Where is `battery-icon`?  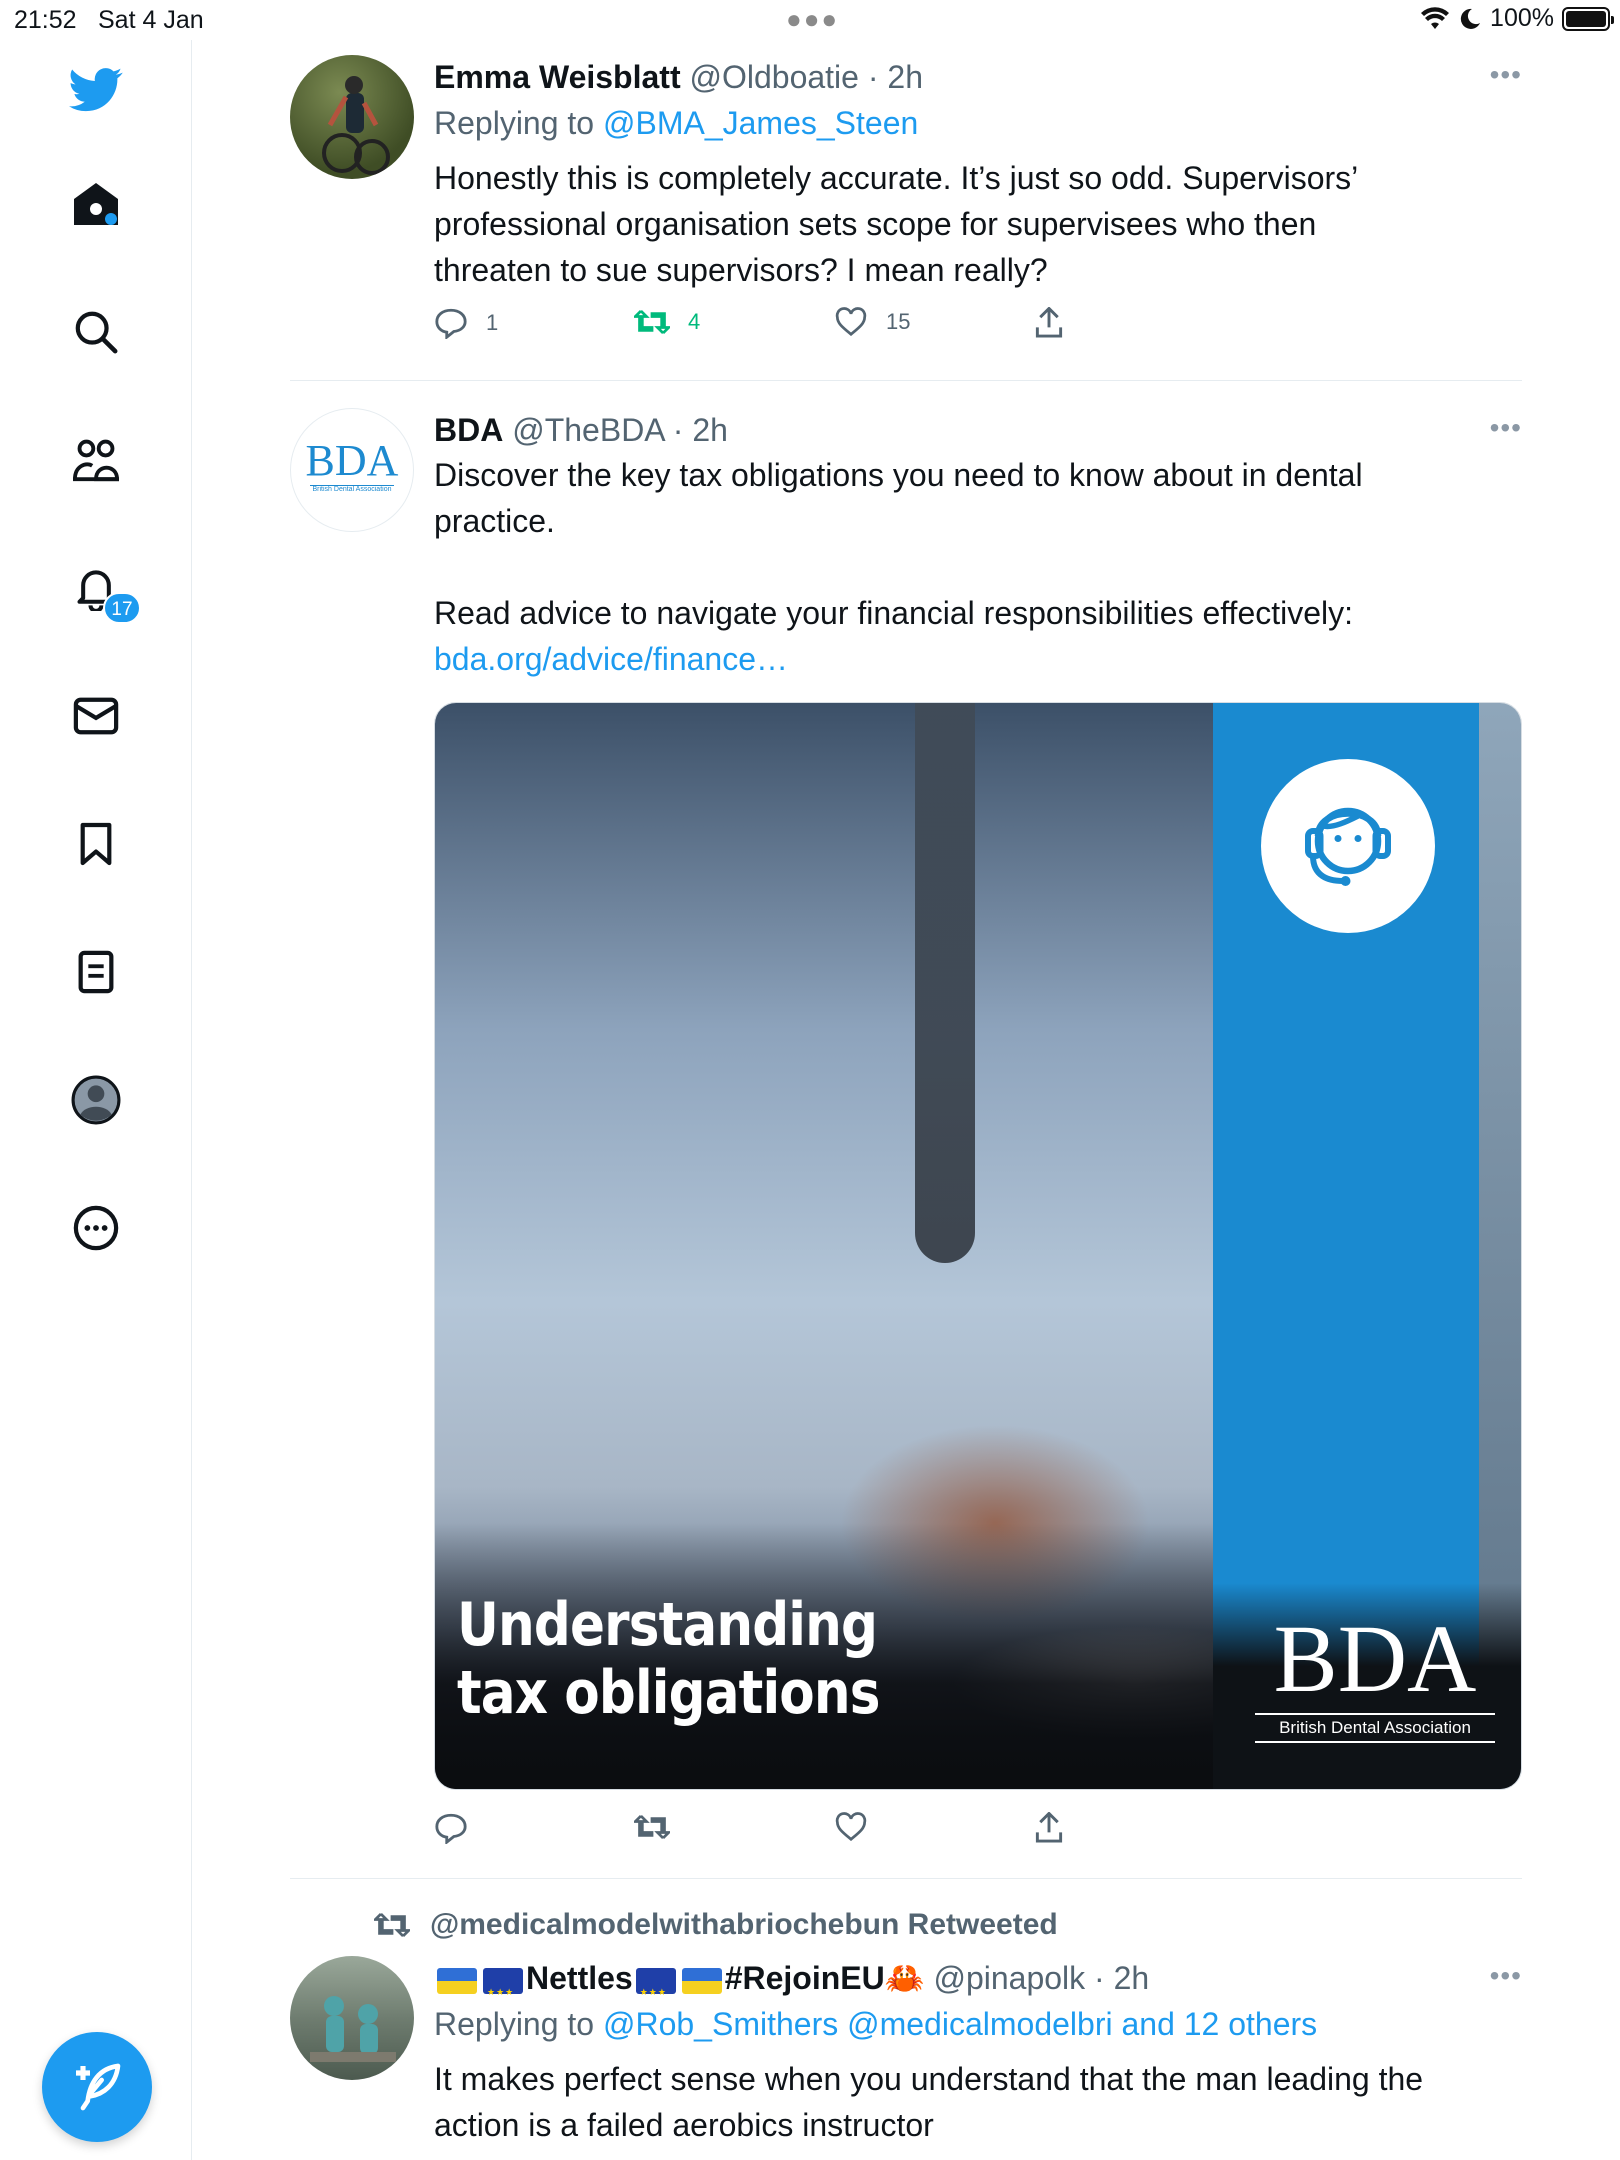 battery-icon is located at coordinates (1588, 18).